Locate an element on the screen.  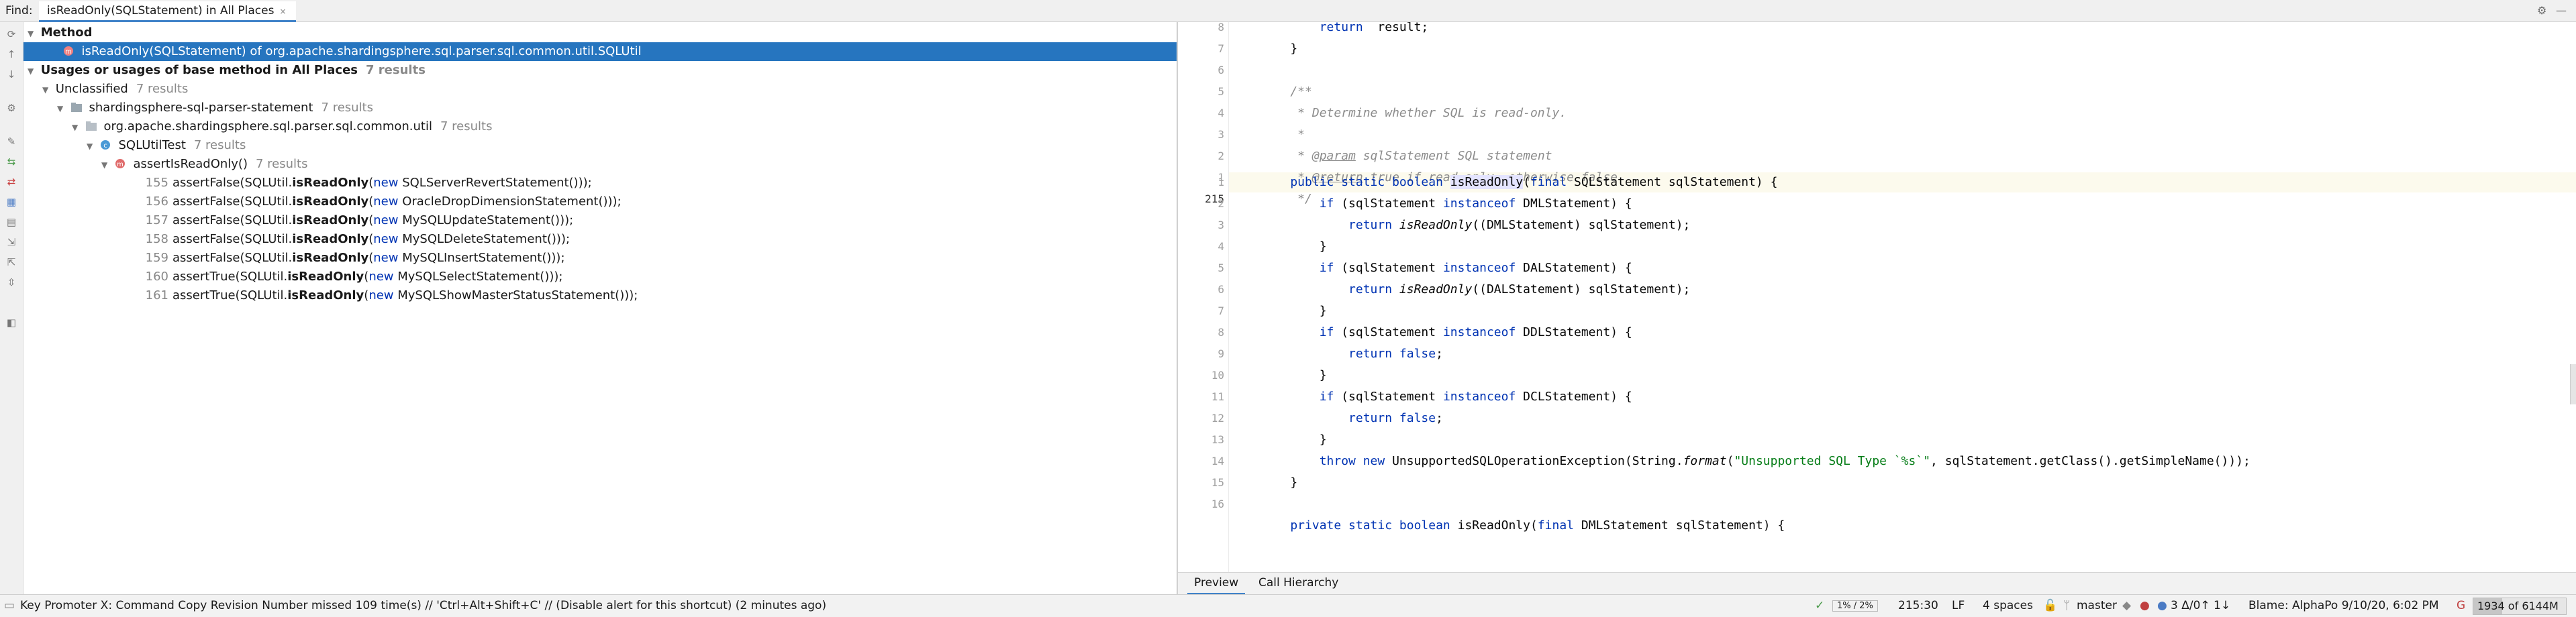
event-log-icon: ● is located at coordinates (2145, 605).